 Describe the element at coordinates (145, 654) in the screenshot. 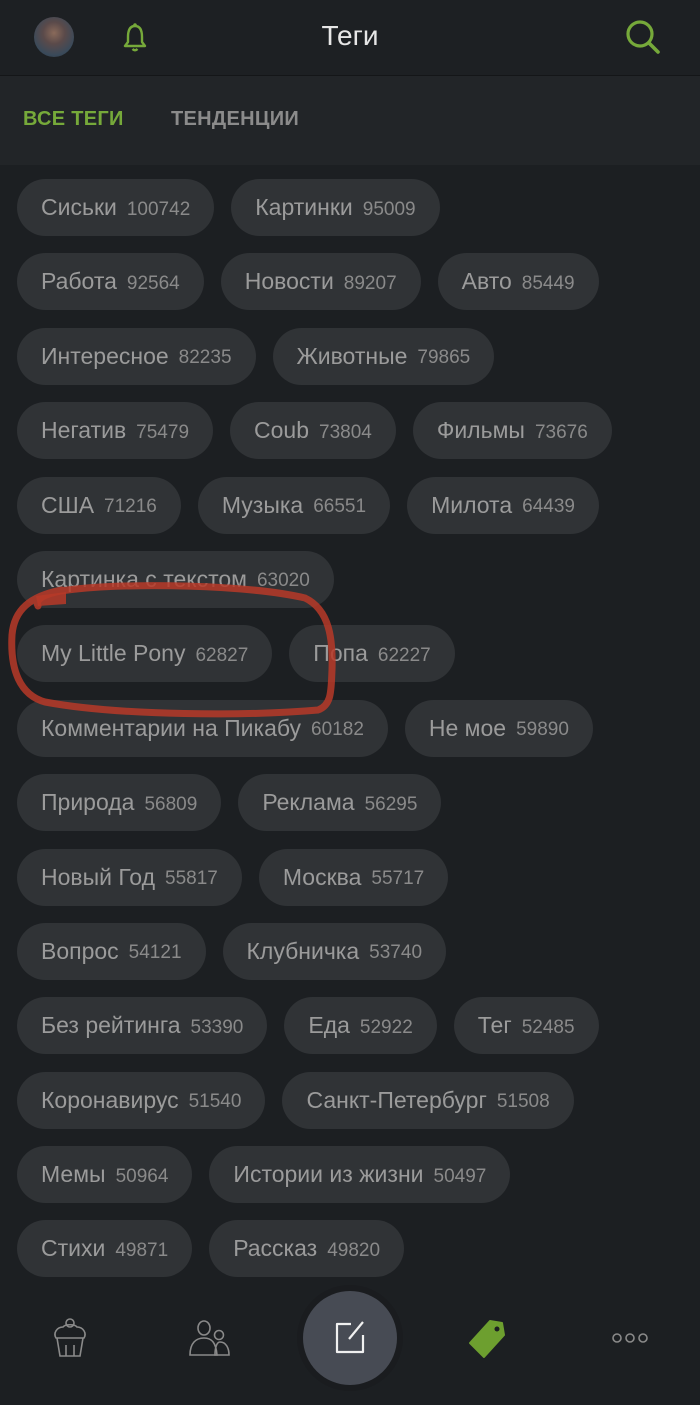

I see `tag-chip: My Little Pony 62827` at that location.